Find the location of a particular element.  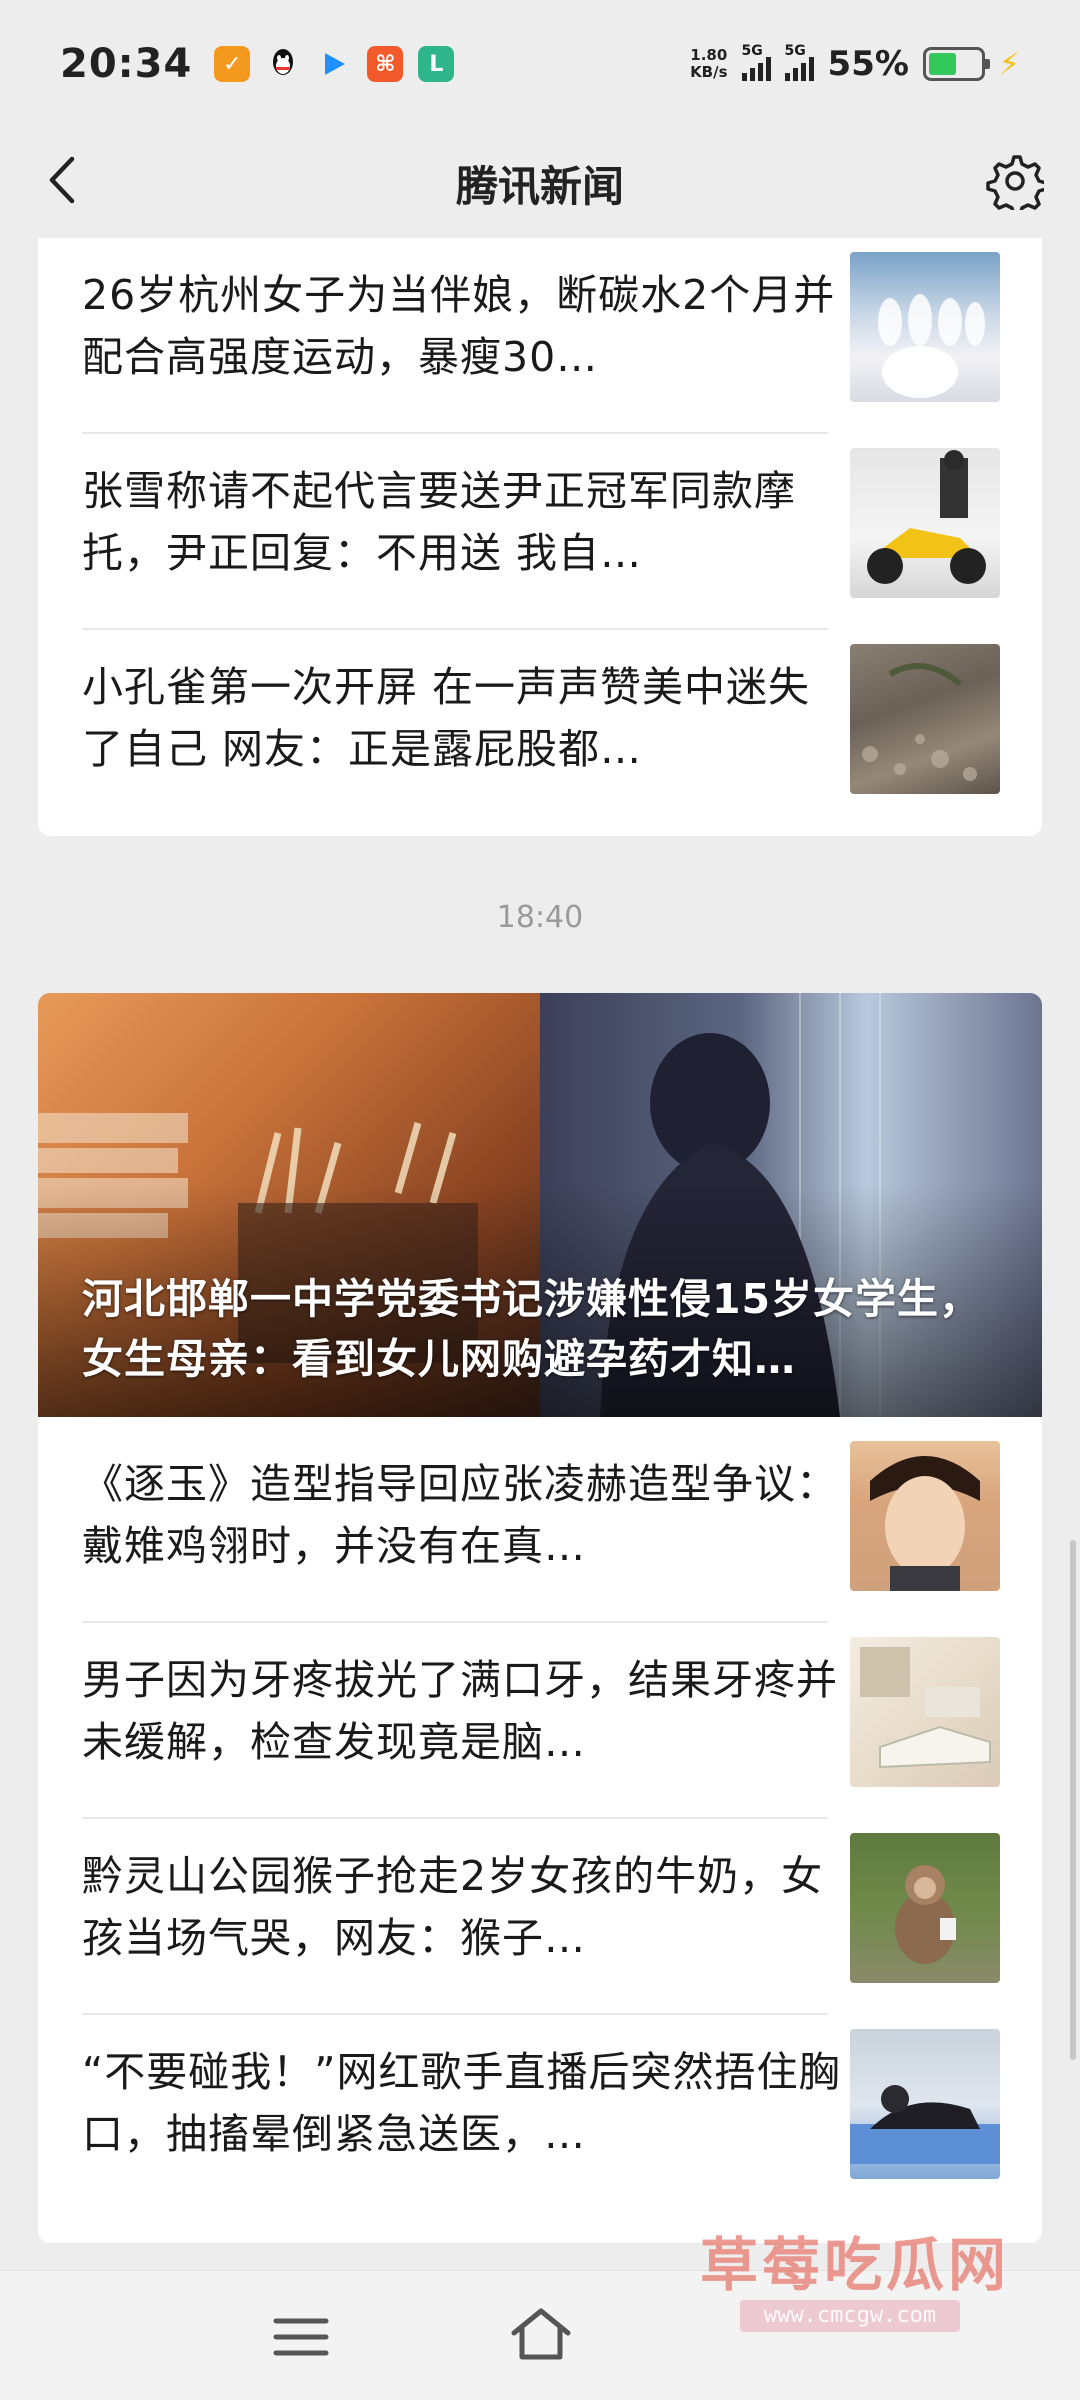

signal-label-2: 5G is located at coordinates (795, 51).